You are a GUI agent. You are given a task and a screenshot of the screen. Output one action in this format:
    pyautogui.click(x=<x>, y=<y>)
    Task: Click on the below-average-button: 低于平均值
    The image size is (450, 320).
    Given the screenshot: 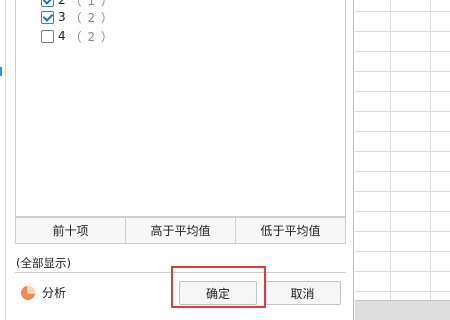 What is the action you would take?
    pyautogui.click(x=290, y=230)
    